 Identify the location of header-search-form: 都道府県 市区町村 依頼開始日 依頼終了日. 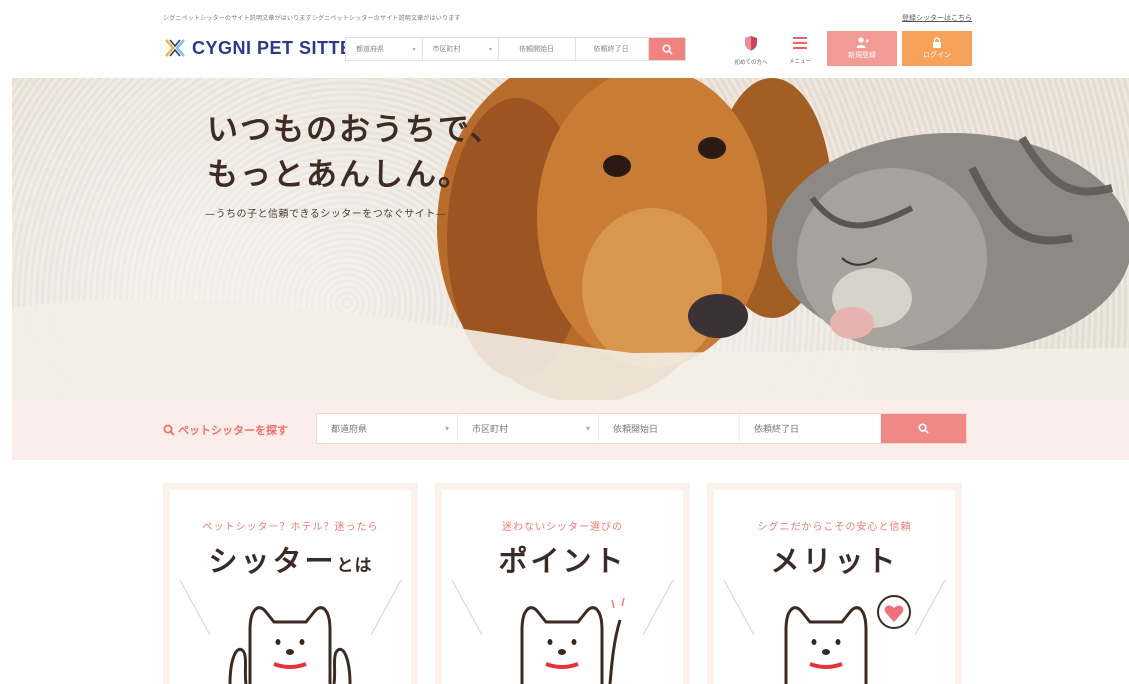
(515, 49).